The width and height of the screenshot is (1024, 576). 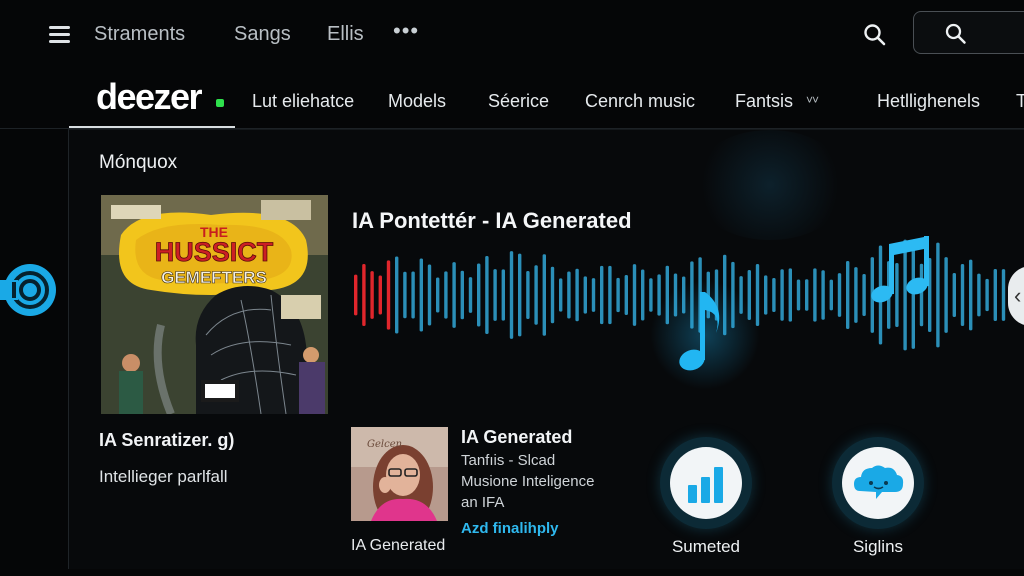 I want to click on album-subtitle: Intelliege​r parlfall, so click(x=163, y=476).